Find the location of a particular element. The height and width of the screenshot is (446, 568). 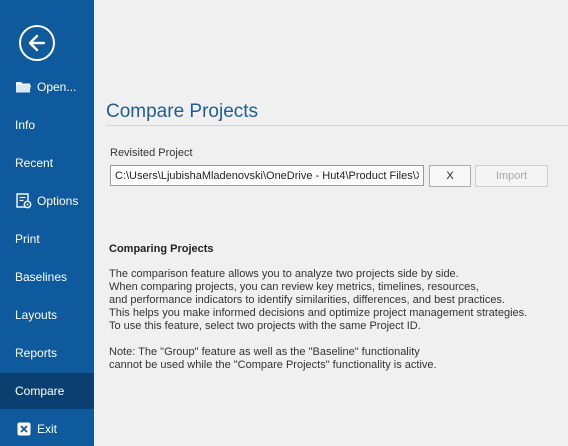

nav-baselines: Baselines is located at coordinates (47, 277).